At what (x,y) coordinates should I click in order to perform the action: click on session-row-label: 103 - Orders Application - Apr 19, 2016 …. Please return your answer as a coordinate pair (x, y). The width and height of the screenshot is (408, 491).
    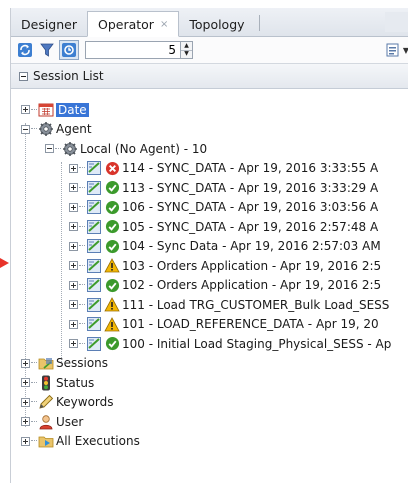
    Looking at the image, I should click on (252, 265).